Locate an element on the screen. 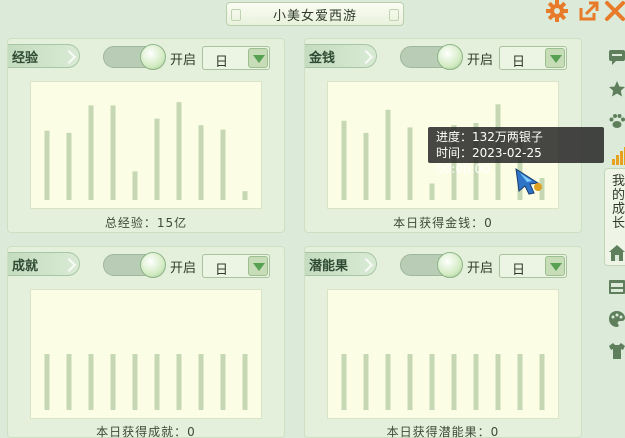 The width and height of the screenshot is (625, 438). potential-period-value: 日 is located at coordinates (519, 270).